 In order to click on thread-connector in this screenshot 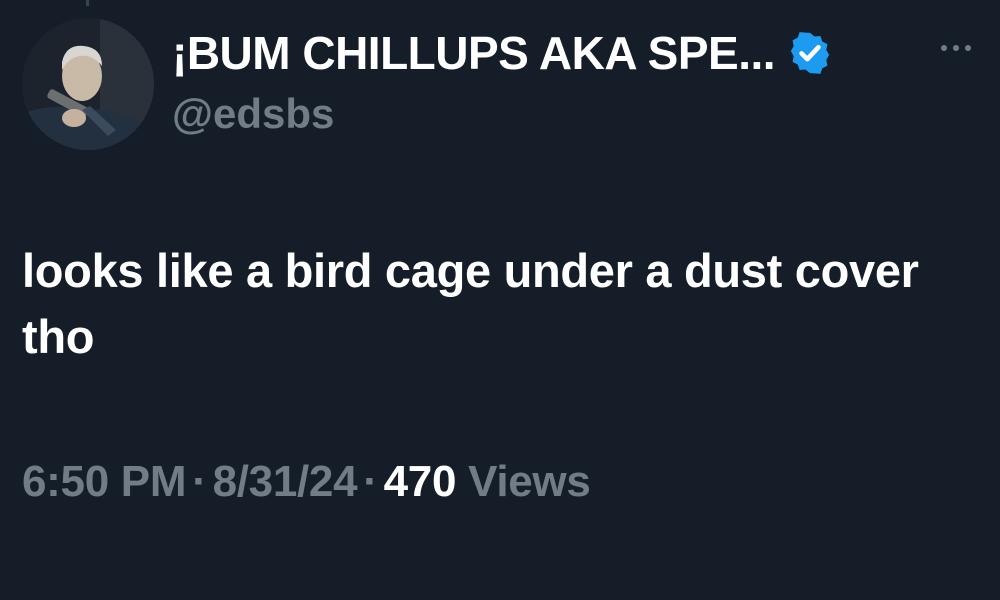, I will do `click(87, 3)`.